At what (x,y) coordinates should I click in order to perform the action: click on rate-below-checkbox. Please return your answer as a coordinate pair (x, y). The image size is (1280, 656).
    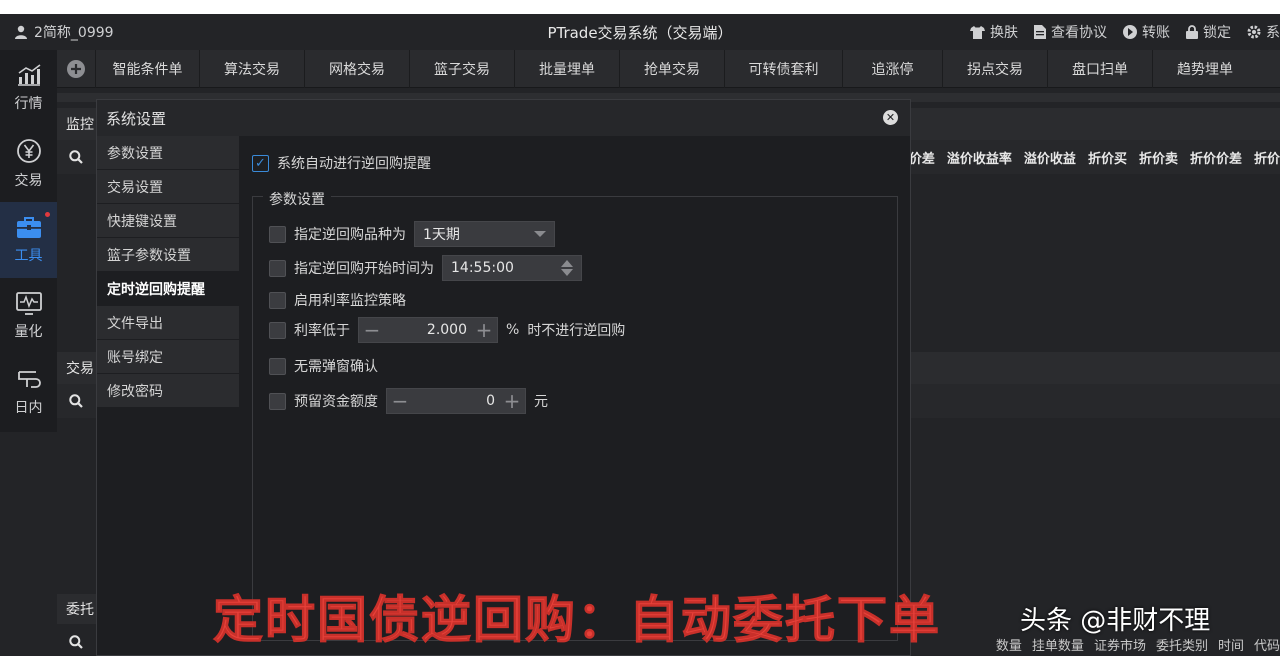
    Looking at the image, I should click on (277, 330).